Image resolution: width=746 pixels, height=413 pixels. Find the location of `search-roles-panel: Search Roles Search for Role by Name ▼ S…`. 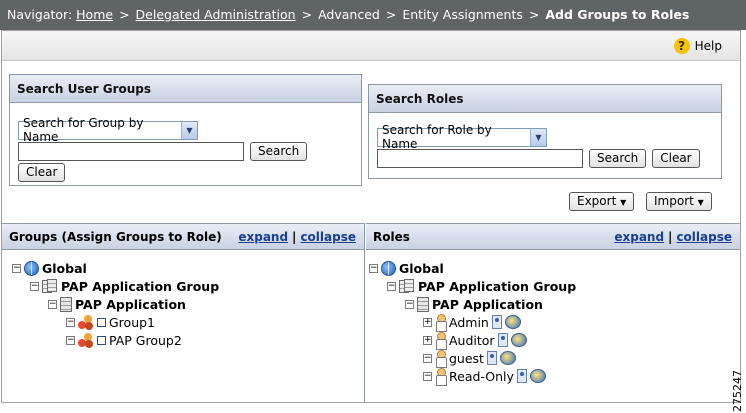

search-roles-panel: Search Roles Search for Role by Name ▼ S… is located at coordinates (545, 131).